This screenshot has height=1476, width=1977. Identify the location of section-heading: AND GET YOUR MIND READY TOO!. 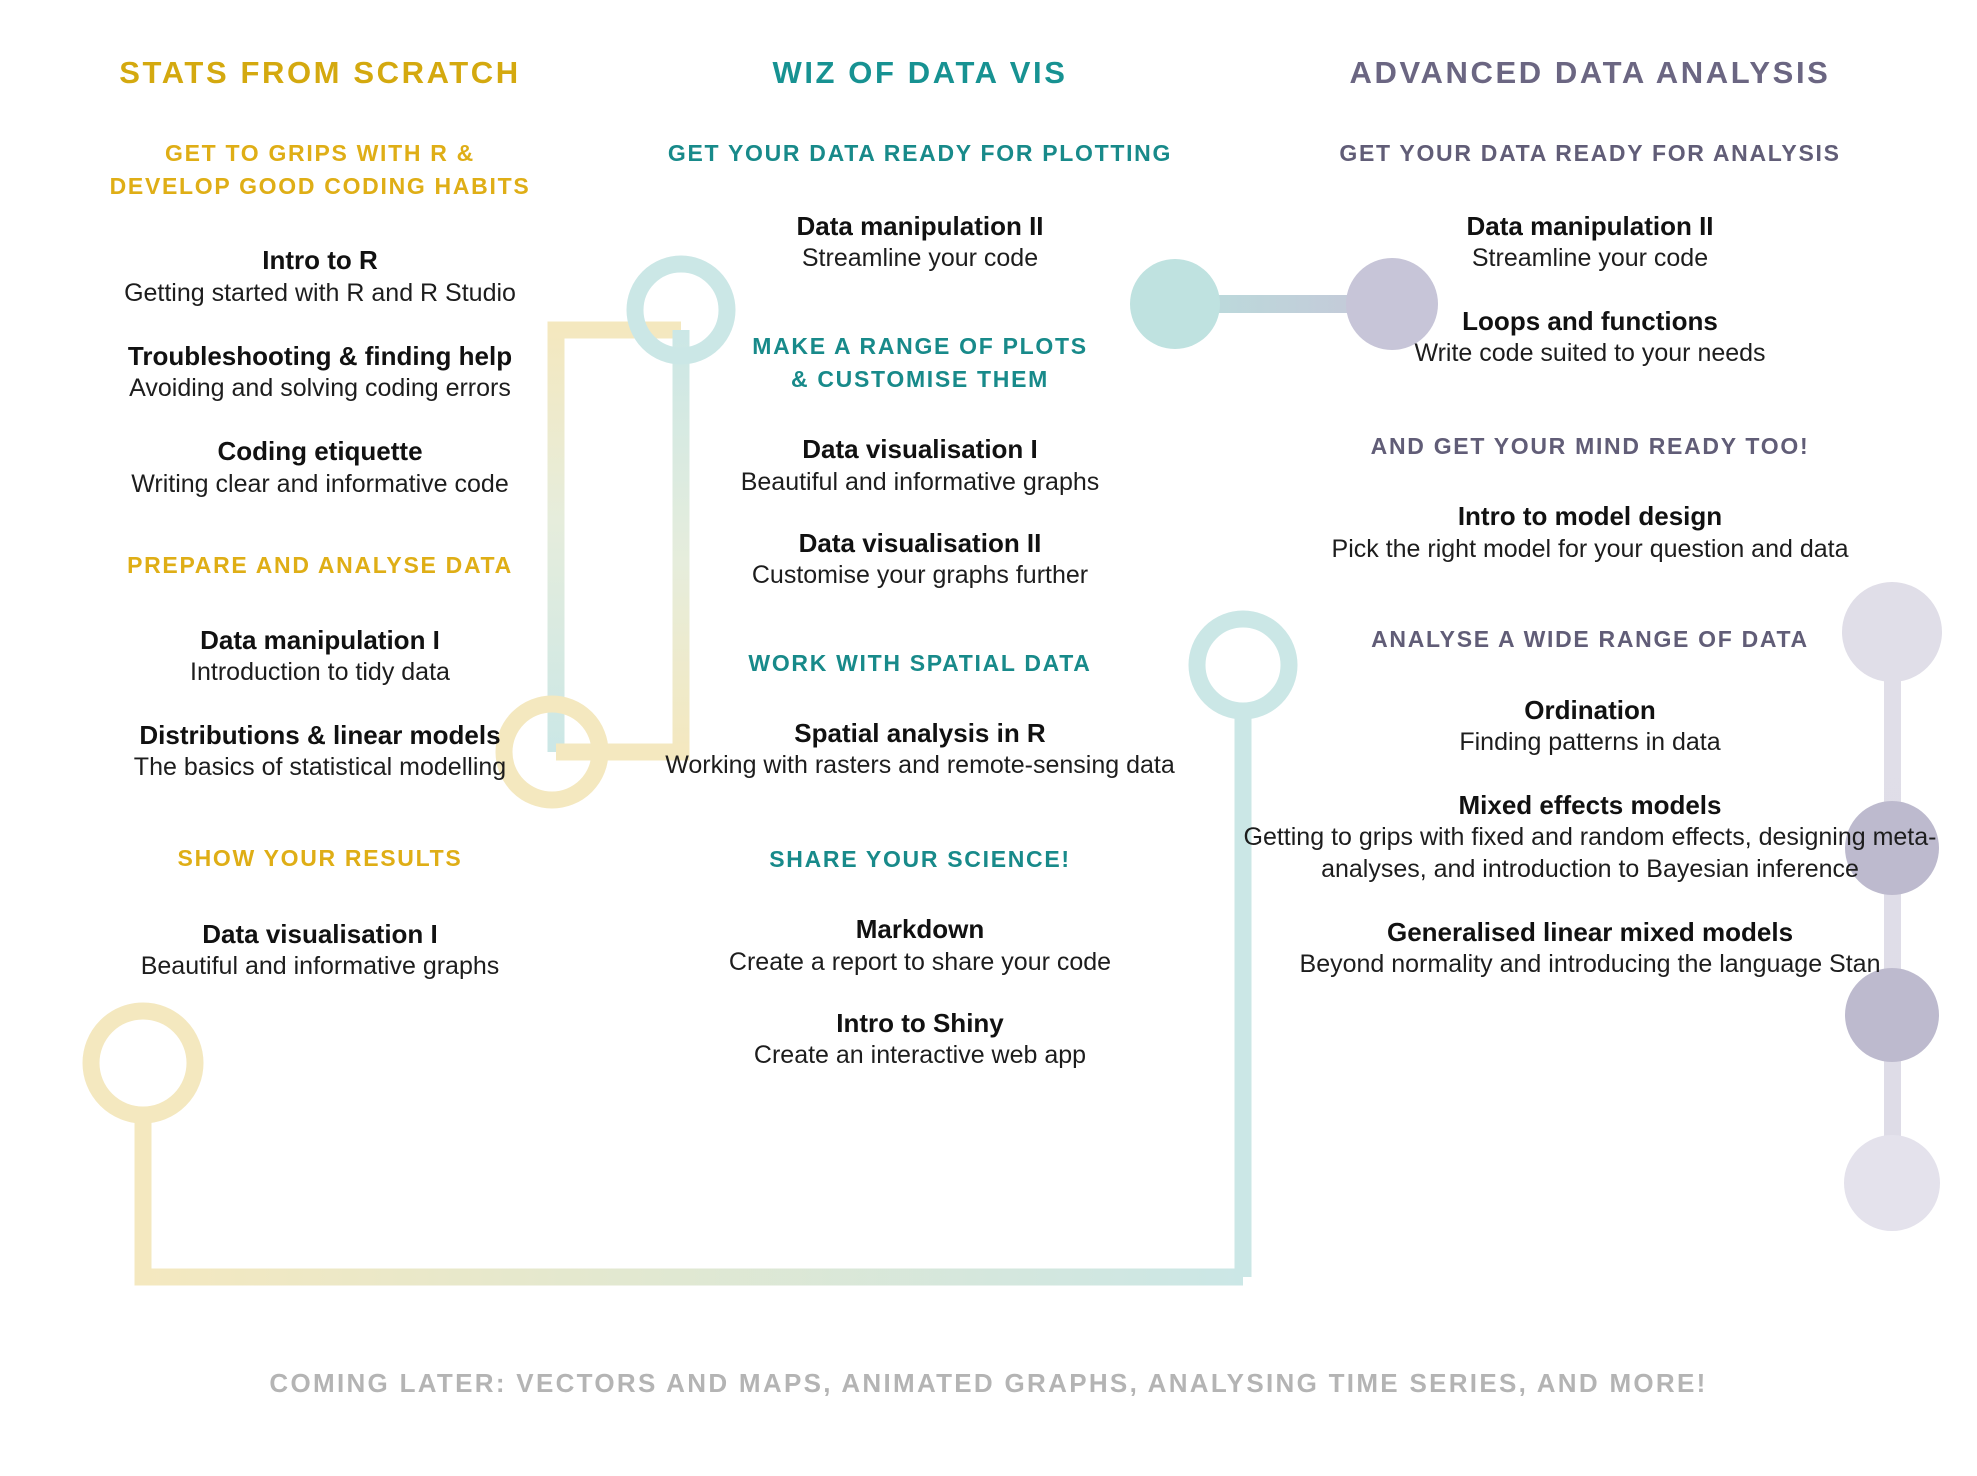
(1590, 445).